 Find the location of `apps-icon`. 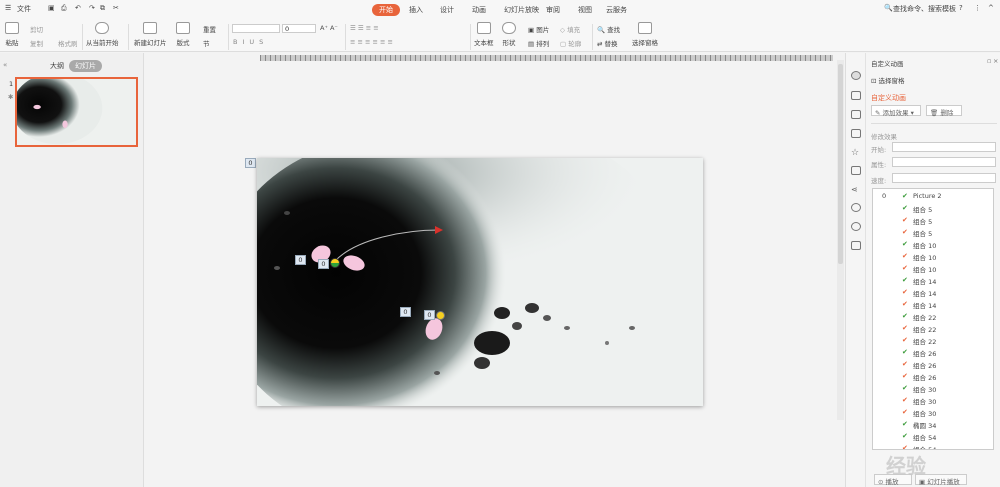

apps-icon is located at coordinates (856, 245).